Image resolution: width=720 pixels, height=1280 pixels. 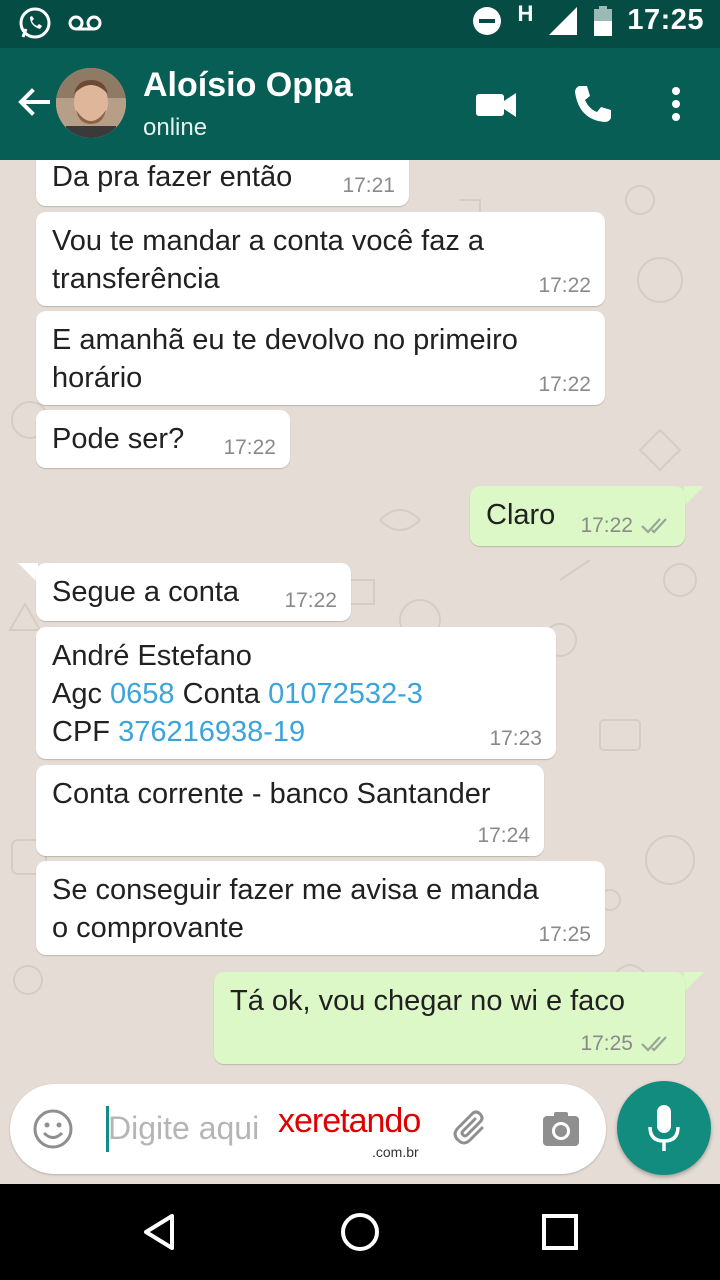 I want to click on more-options-icon, so click(x=676, y=104).